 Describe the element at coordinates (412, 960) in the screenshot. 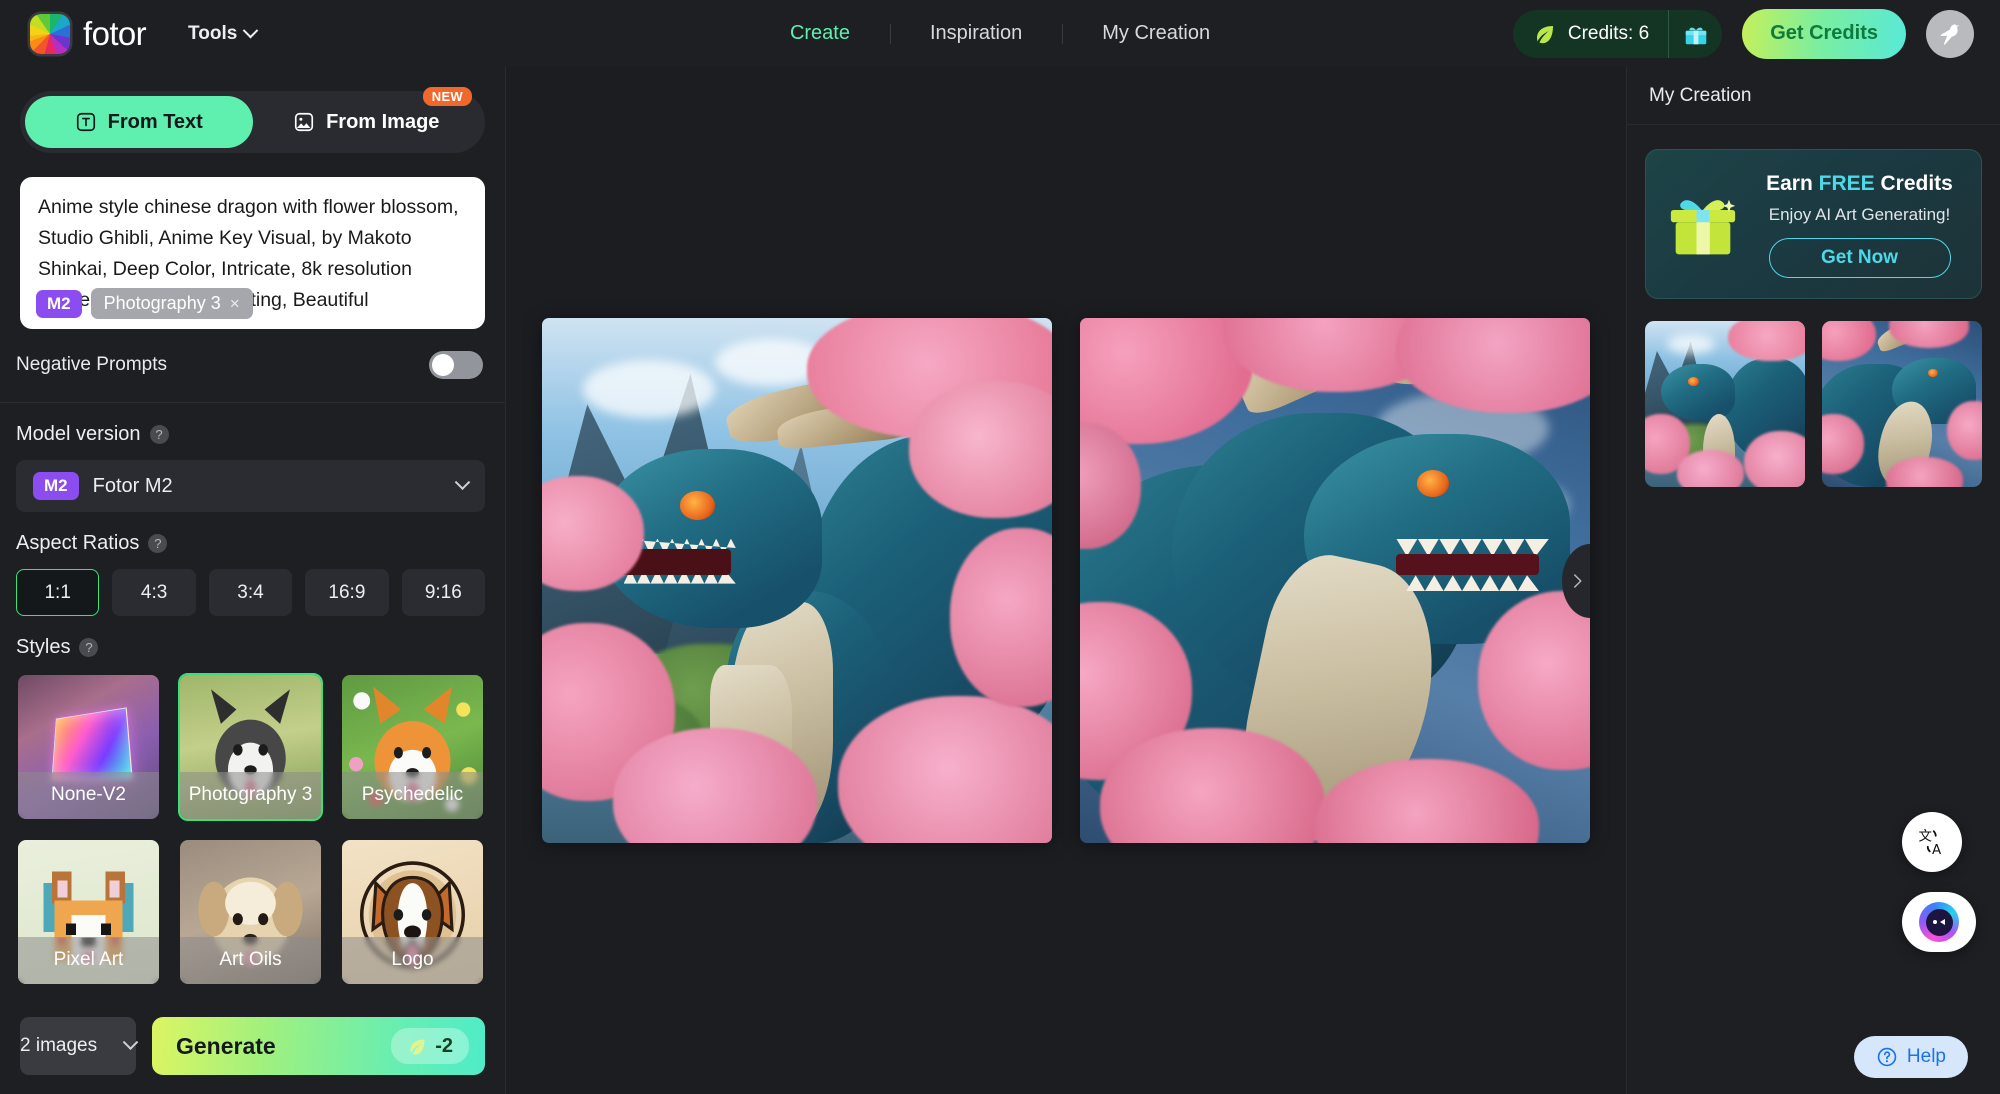

I see `style-card-label: Logo` at that location.